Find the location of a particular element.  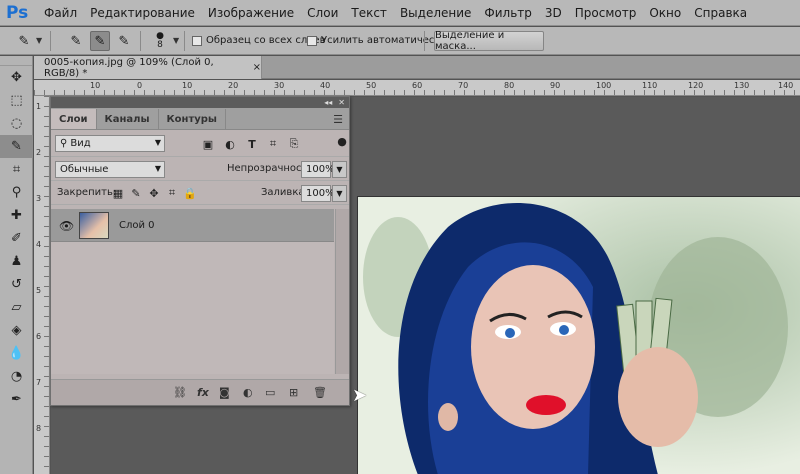

ruler-v-label: 5 is located at coordinates (39, 290).